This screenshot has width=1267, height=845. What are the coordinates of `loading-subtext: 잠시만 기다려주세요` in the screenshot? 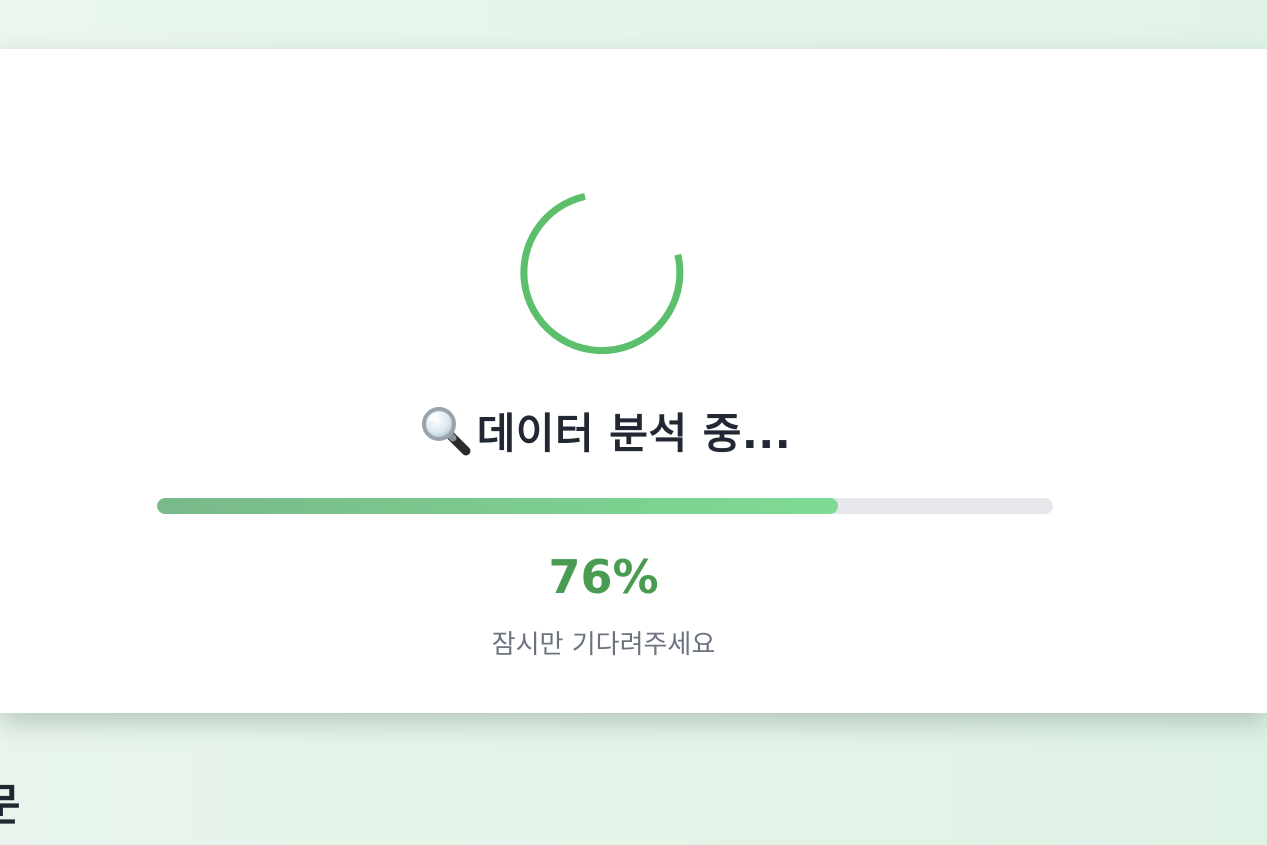 It's located at (603, 645).